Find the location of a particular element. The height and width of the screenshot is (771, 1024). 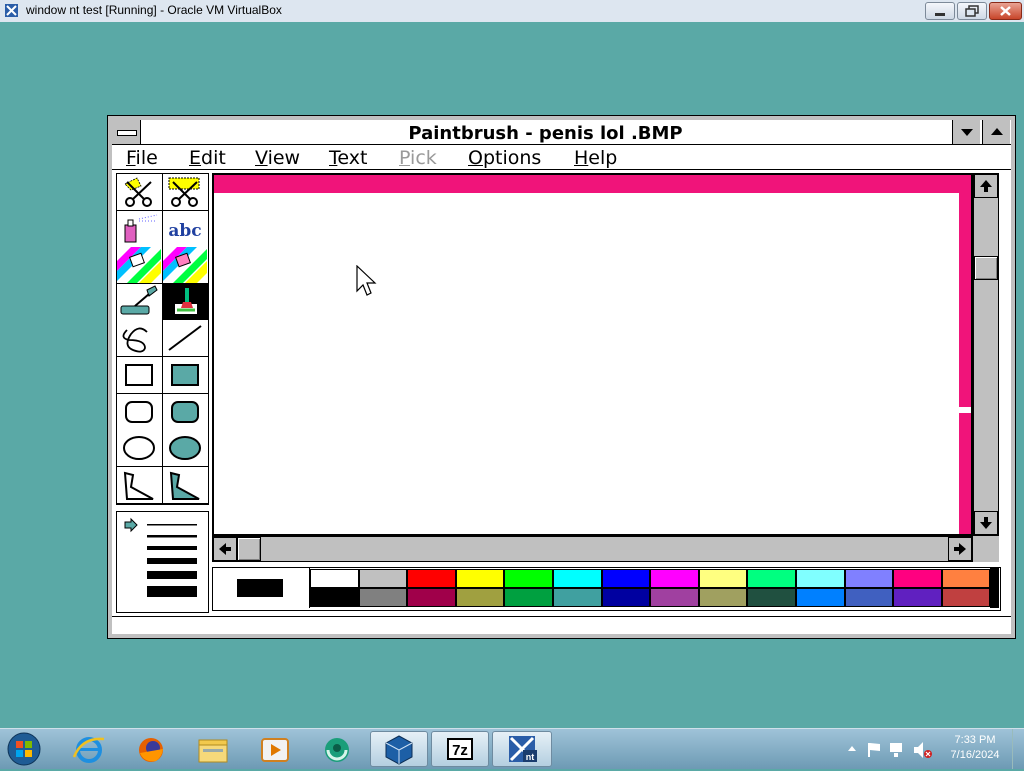

tool-eraser is located at coordinates (186, 266).